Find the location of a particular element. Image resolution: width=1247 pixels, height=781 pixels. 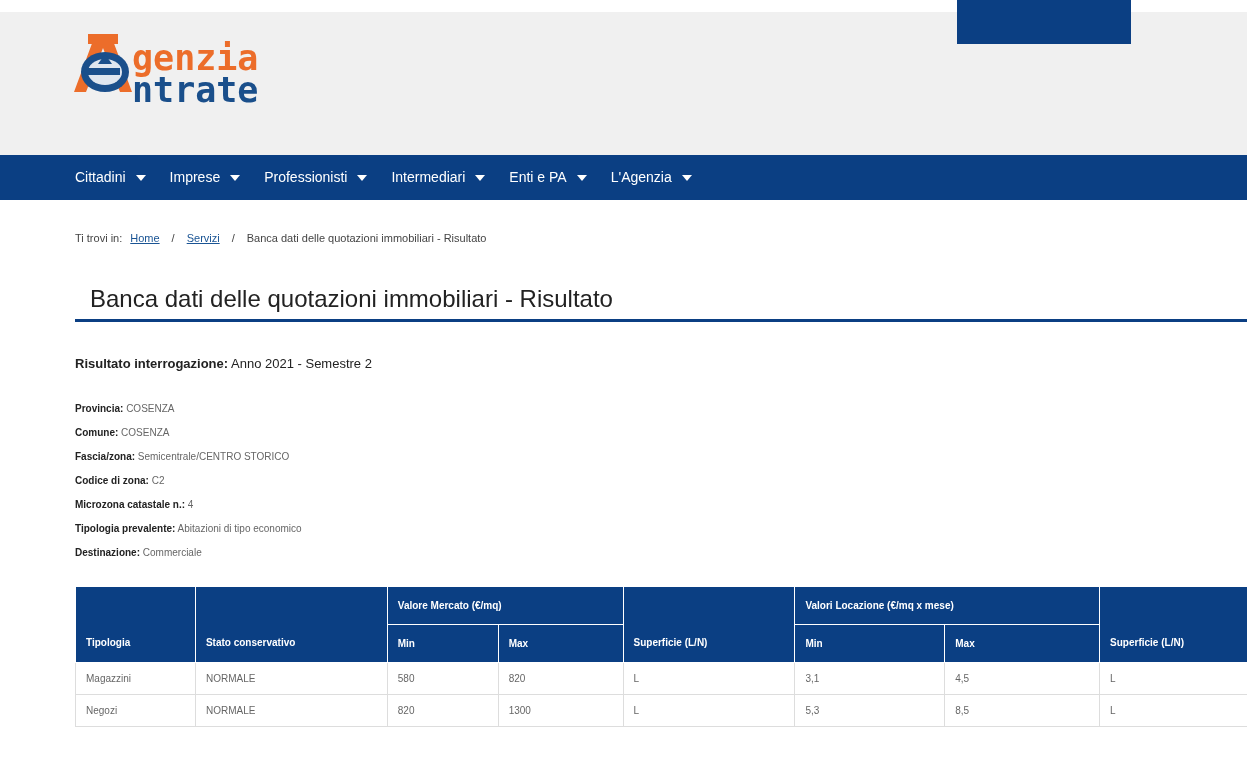

detail-line: Fascia/zona: Semicentrale/CENTRO STORICO is located at coordinates (183, 456).